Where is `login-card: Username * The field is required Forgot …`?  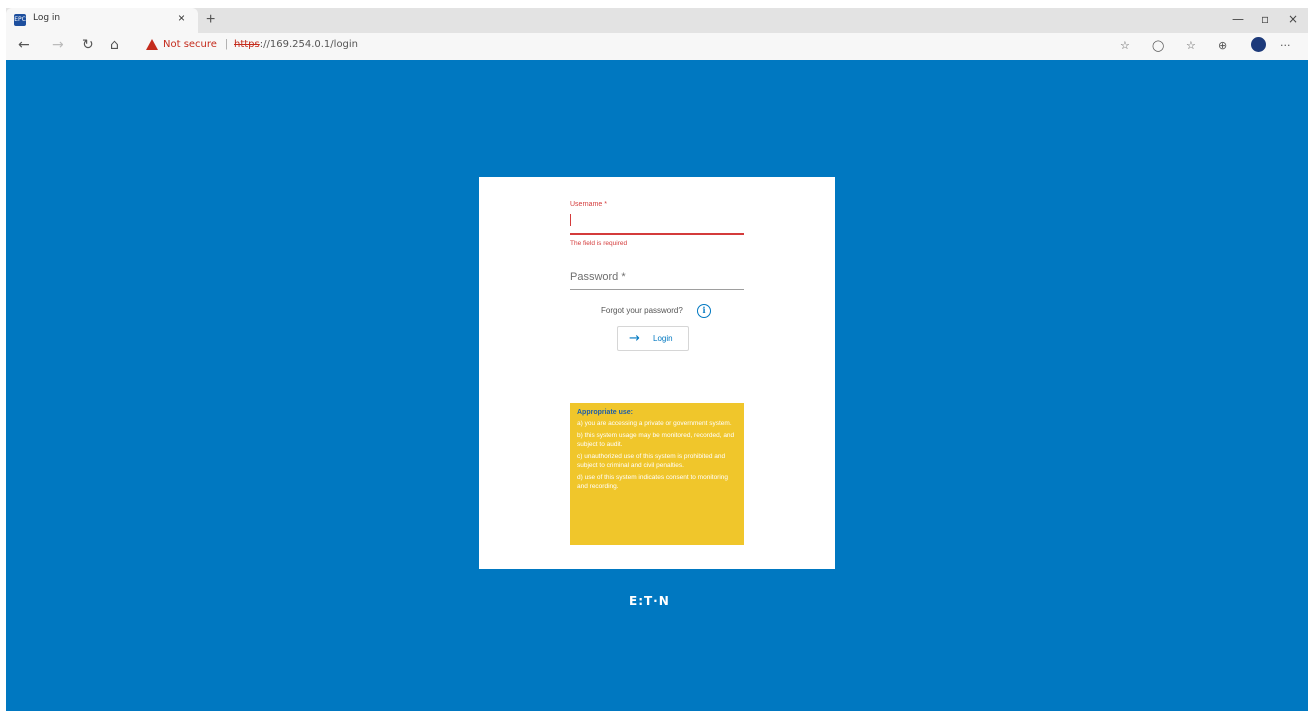 login-card: Username * The field is required Forgot … is located at coordinates (657, 373).